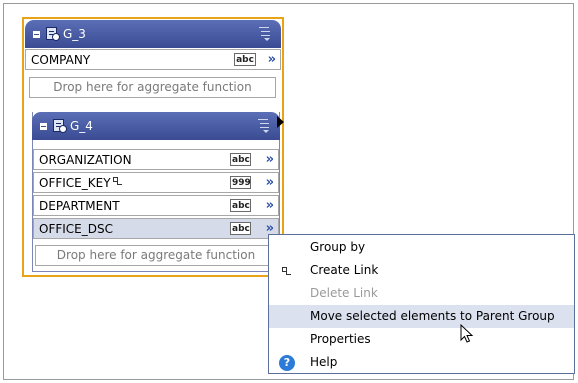 This screenshot has width=578, height=383. What do you see at coordinates (240, 182) in the screenshot?
I see `number-type-icon: 999` at bounding box center [240, 182].